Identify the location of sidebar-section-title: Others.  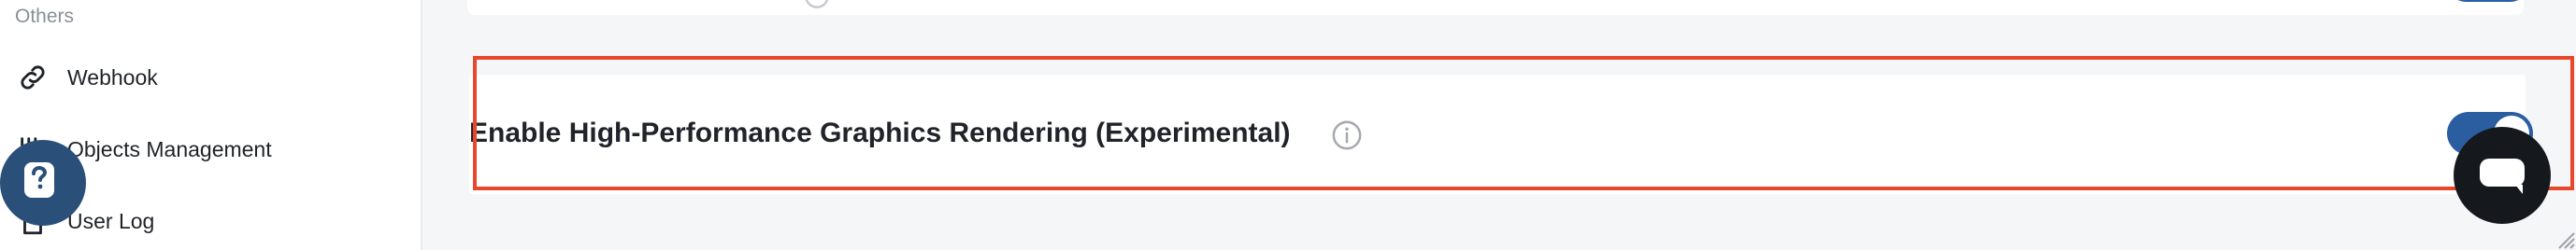
(45, 17).